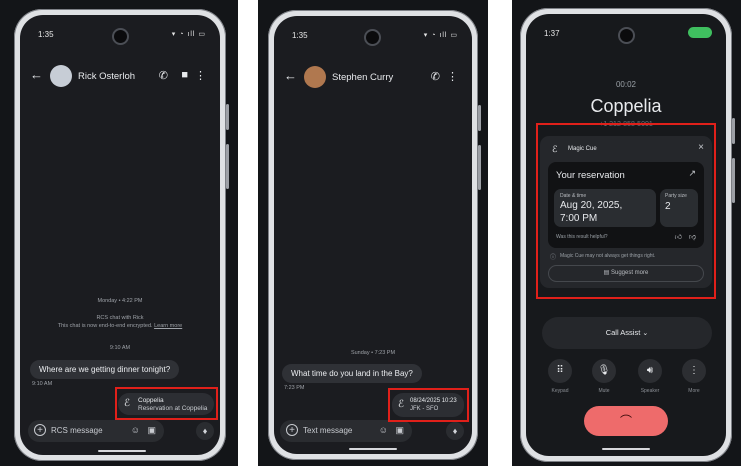  I want to click on learn-more-link: Learn more, so click(168, 326).